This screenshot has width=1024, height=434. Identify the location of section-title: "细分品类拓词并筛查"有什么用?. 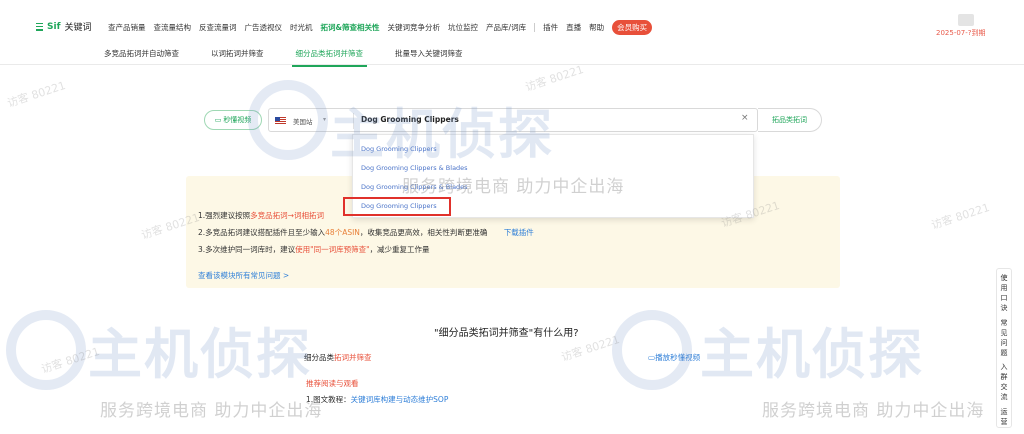
(506, 333).